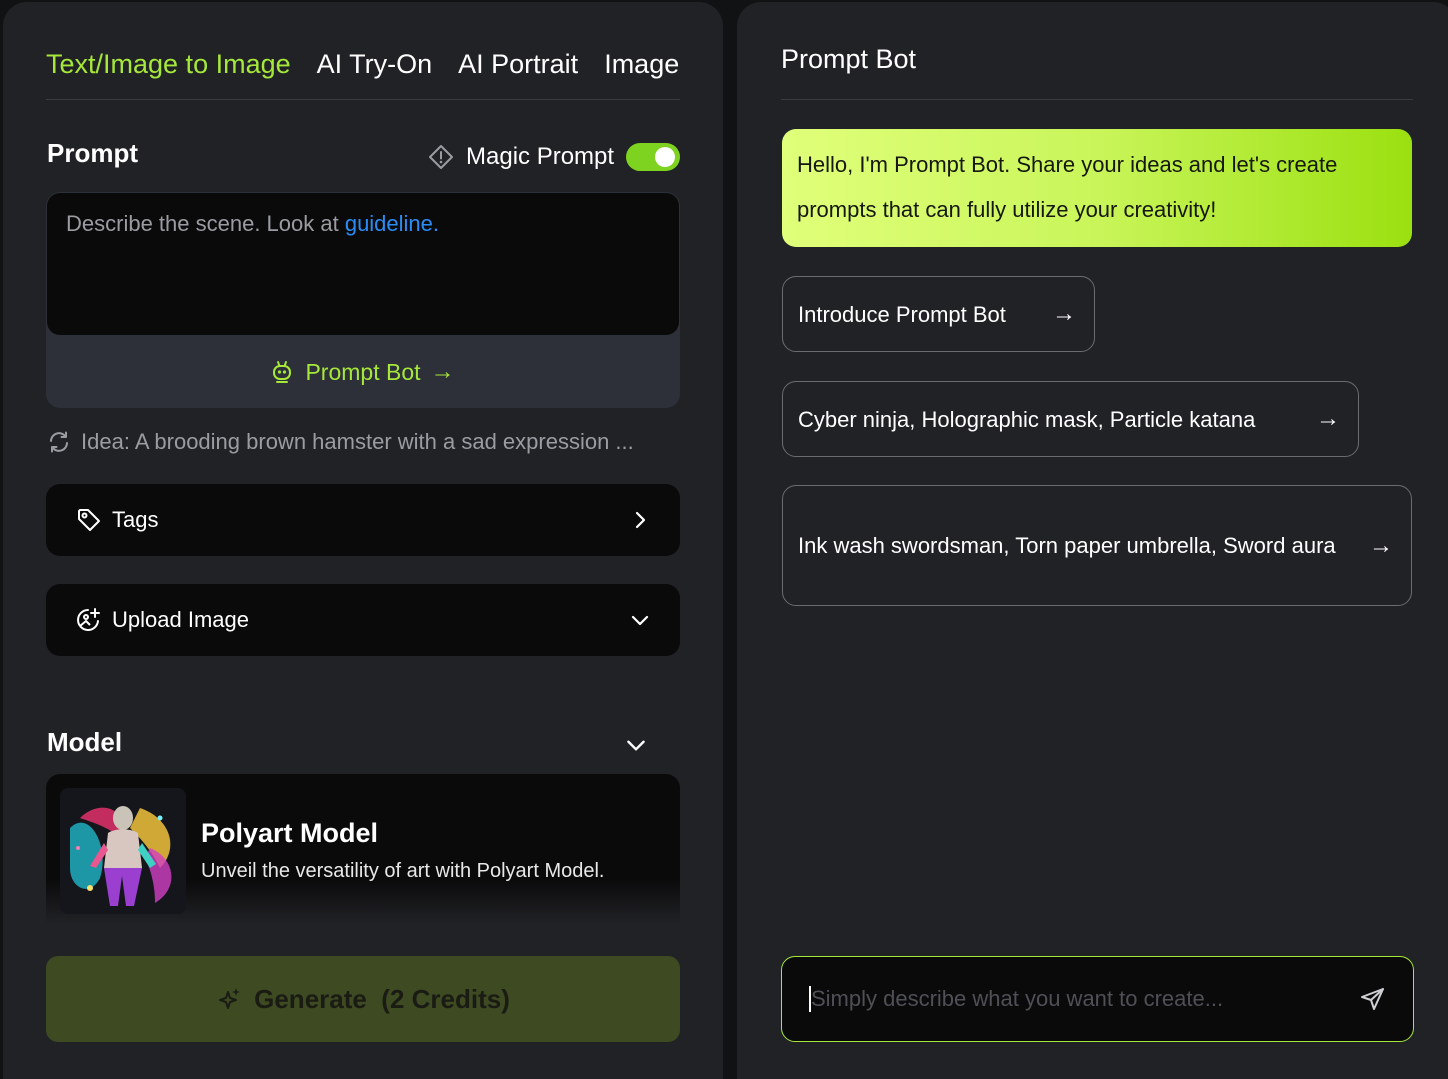  Describe the element at coordinates (205, 223) in the screenshot. I see `prompt-placeholder: Describe the scene. Look at` at that location.